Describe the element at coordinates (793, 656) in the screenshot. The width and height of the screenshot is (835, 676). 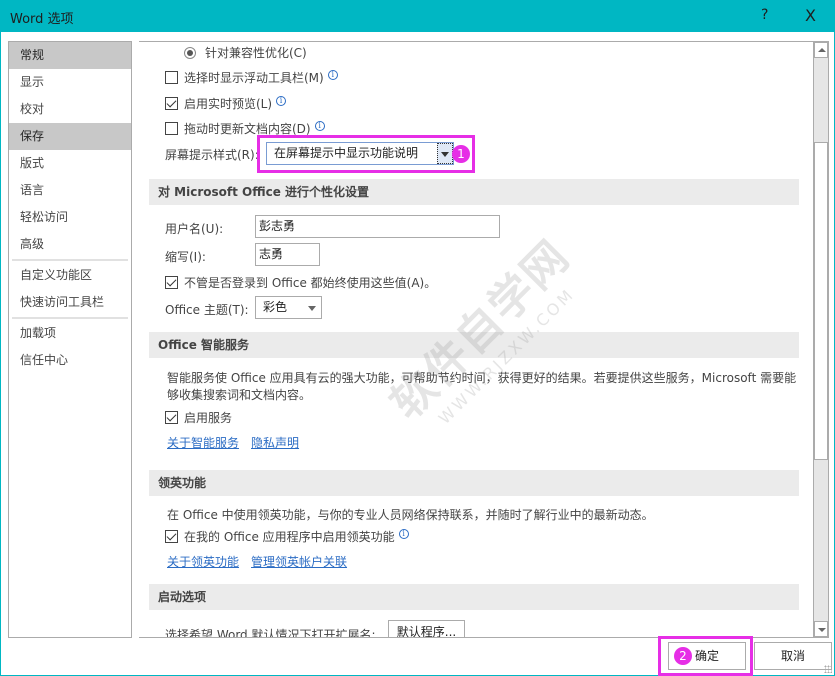
I see `cancel-button: 取消` at that location.